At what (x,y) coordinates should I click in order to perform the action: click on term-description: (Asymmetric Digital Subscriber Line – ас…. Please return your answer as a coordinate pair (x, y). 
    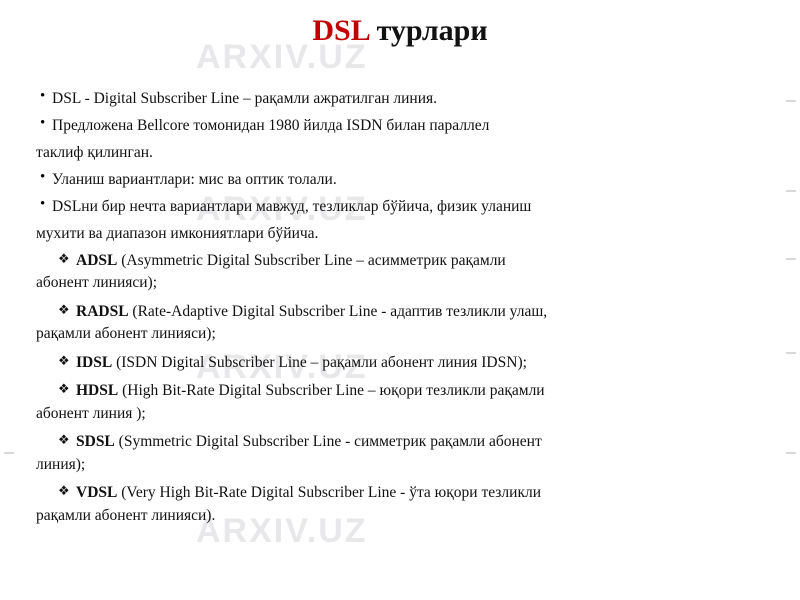
    Looking at the image, I should click on (311, 260).